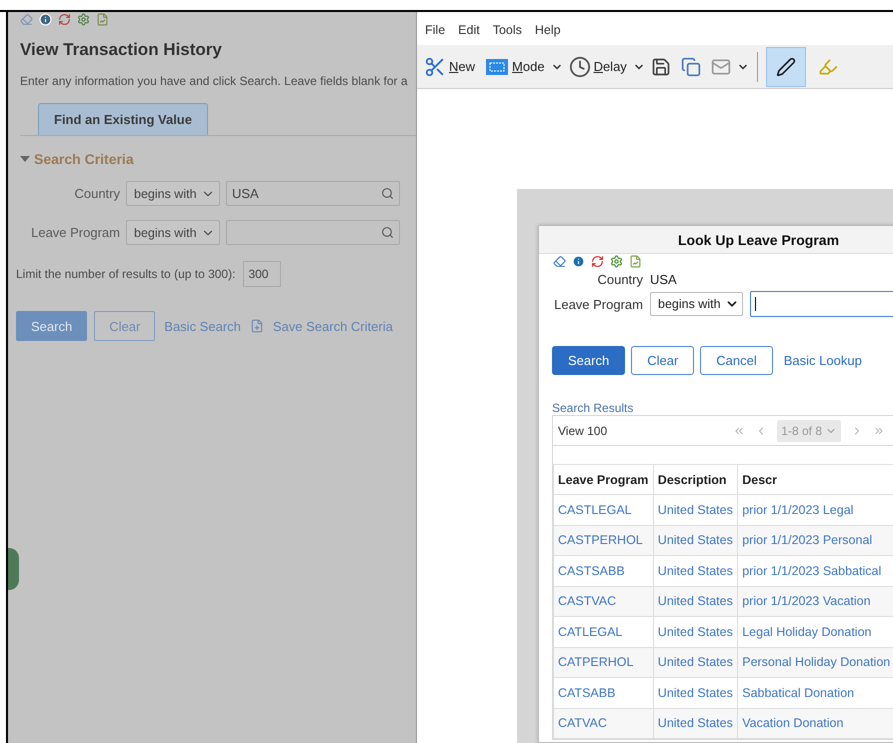 The height and width of the screenshot is (743, 893). Describe the element at coordinates (720, 66) in the screenshot. I see `mail-icon` at that location.